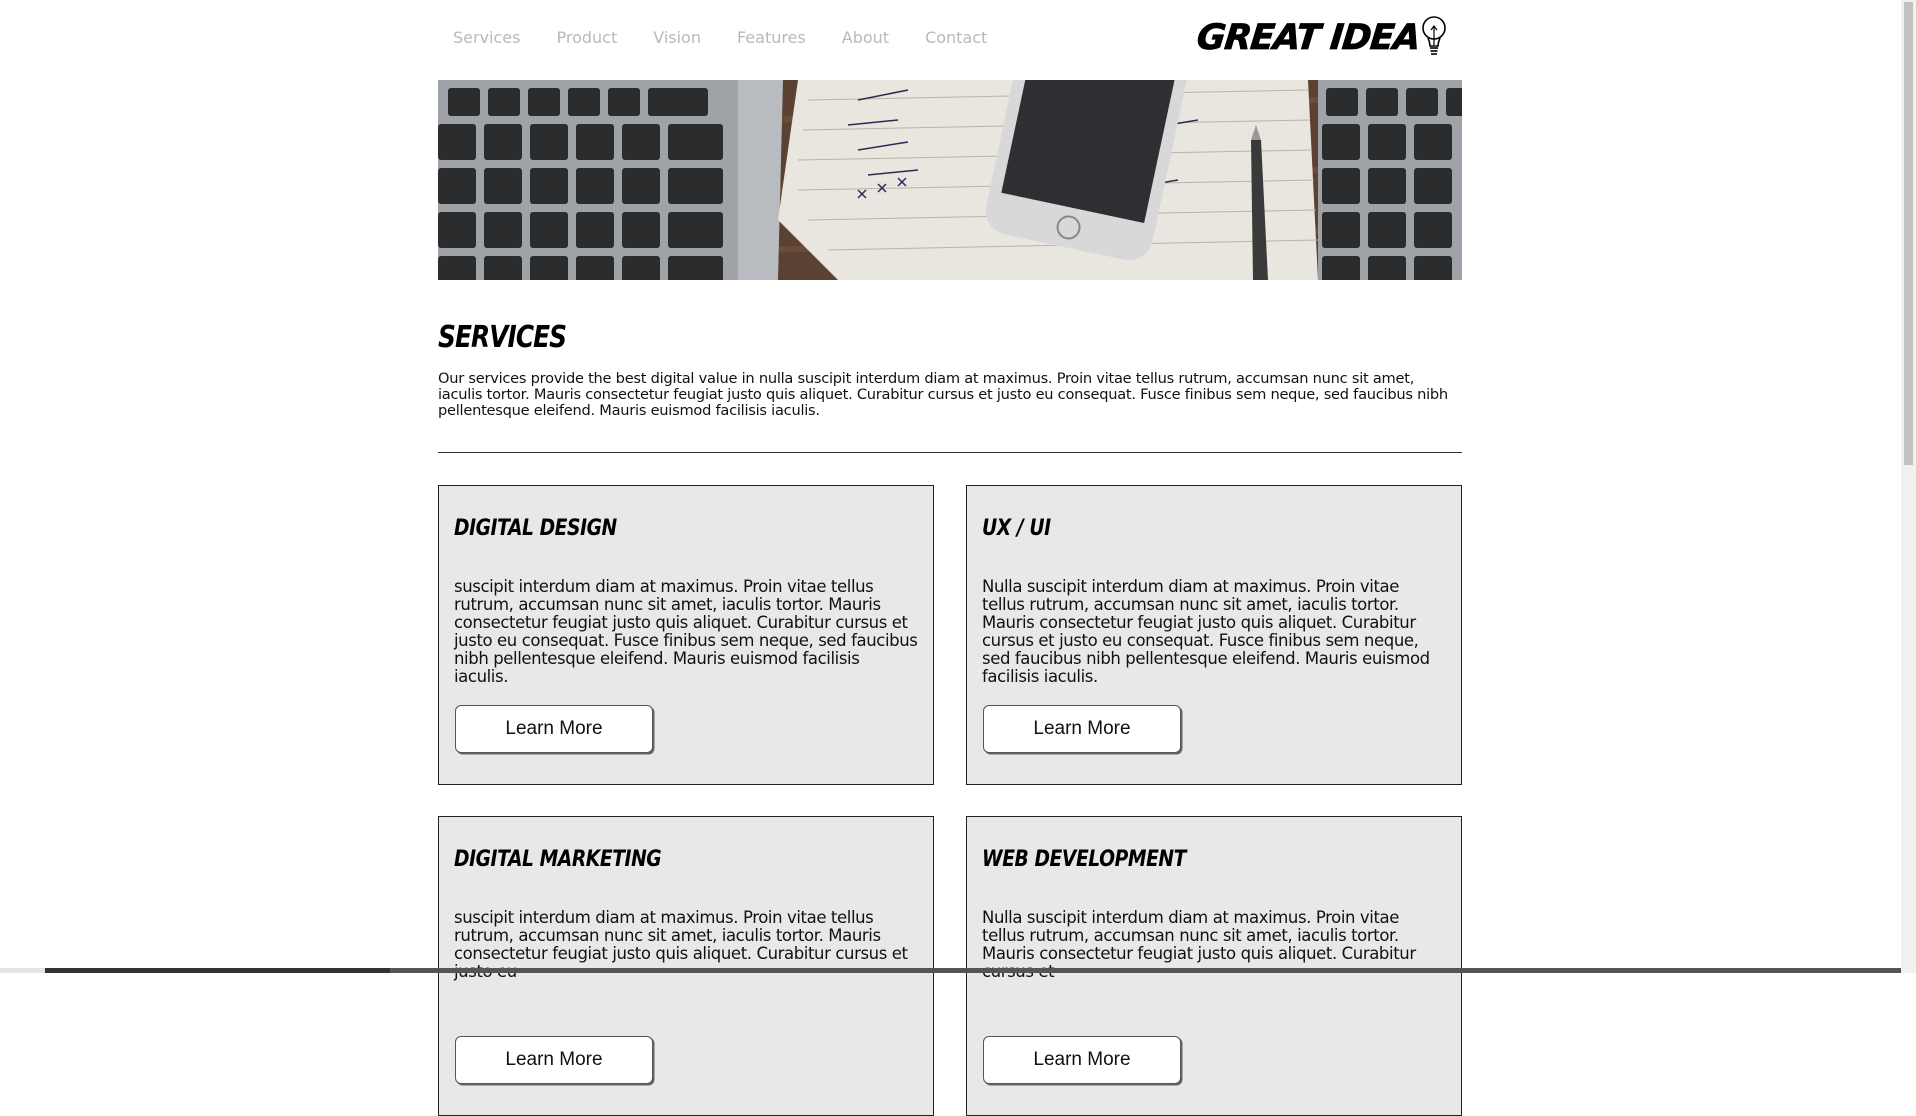 Image resolution: width=1916 pixels, height=1116 pixels. What do you see at coordinates (217, 970) in the screenshot?
I see `horizontal-scrollbar-thumb` at bounding box center [217, 970].